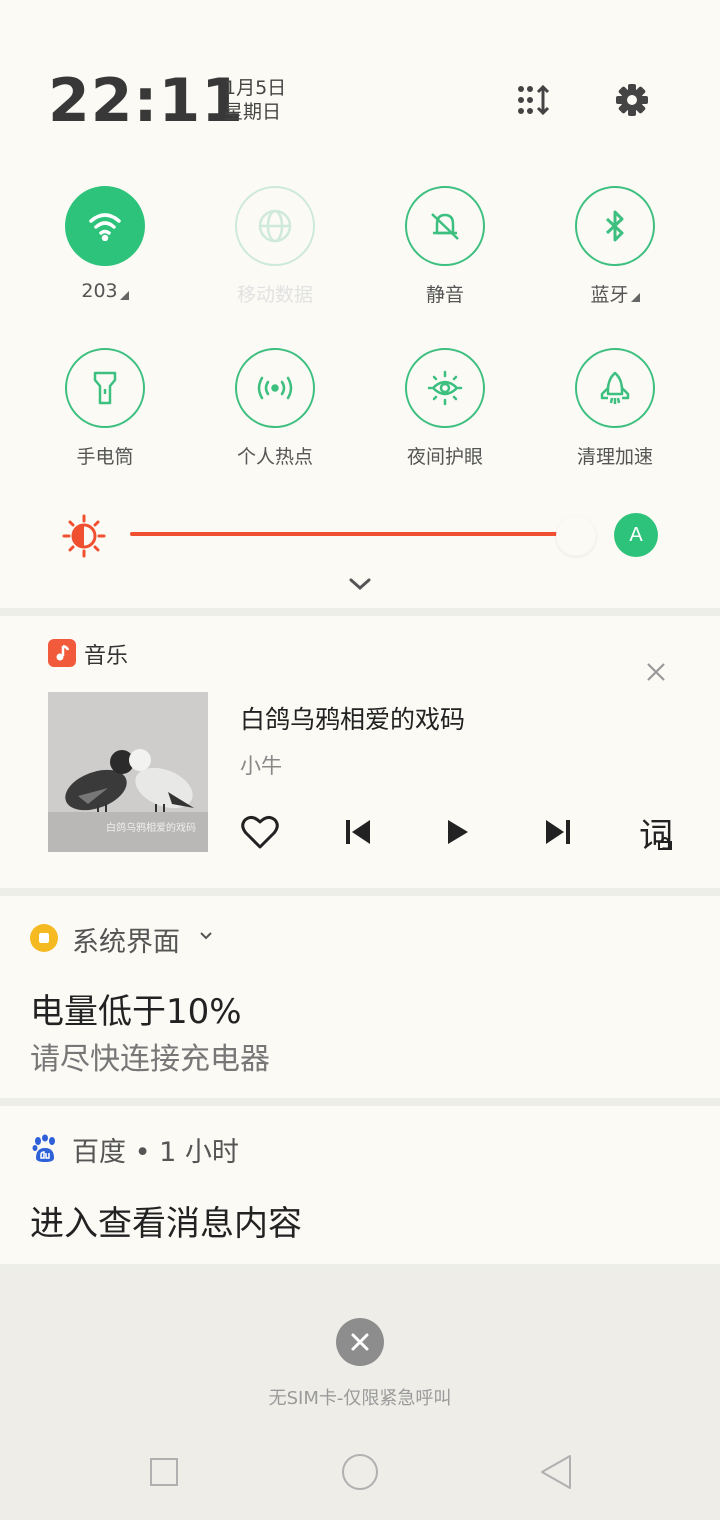  Describe the element at coordinates (556, 1472) in the screenshot. I see `back-button` at that location.